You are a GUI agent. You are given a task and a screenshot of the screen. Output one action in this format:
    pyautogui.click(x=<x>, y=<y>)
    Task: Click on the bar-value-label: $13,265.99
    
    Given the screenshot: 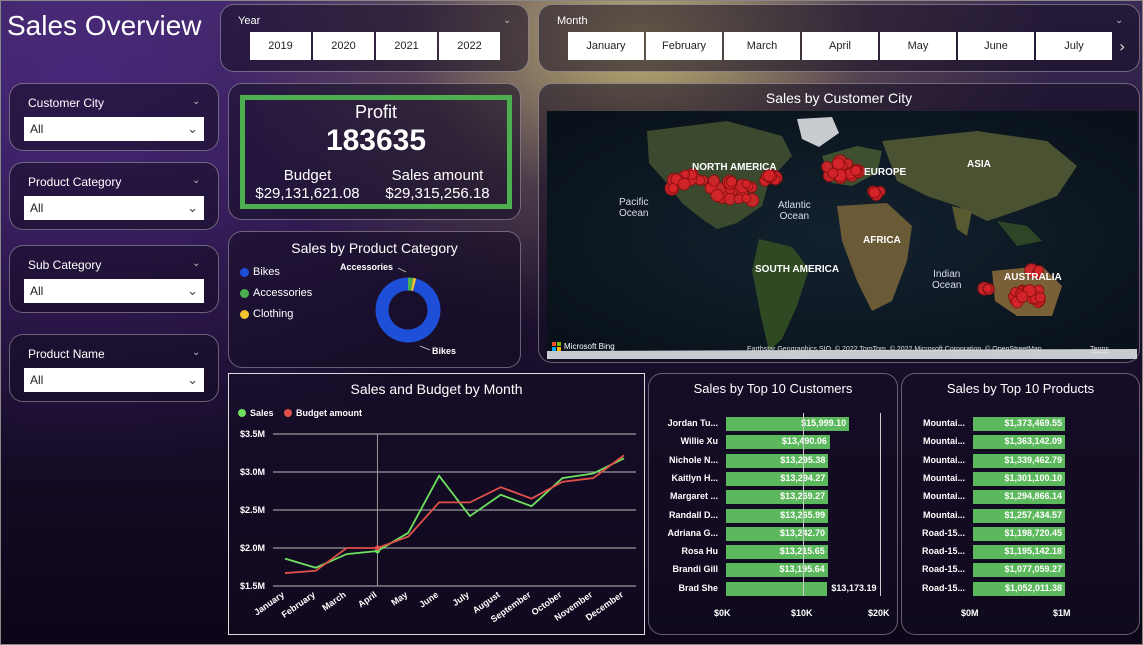 What is the action you would take?
    pyautogui.click(x=775, y=515)
    